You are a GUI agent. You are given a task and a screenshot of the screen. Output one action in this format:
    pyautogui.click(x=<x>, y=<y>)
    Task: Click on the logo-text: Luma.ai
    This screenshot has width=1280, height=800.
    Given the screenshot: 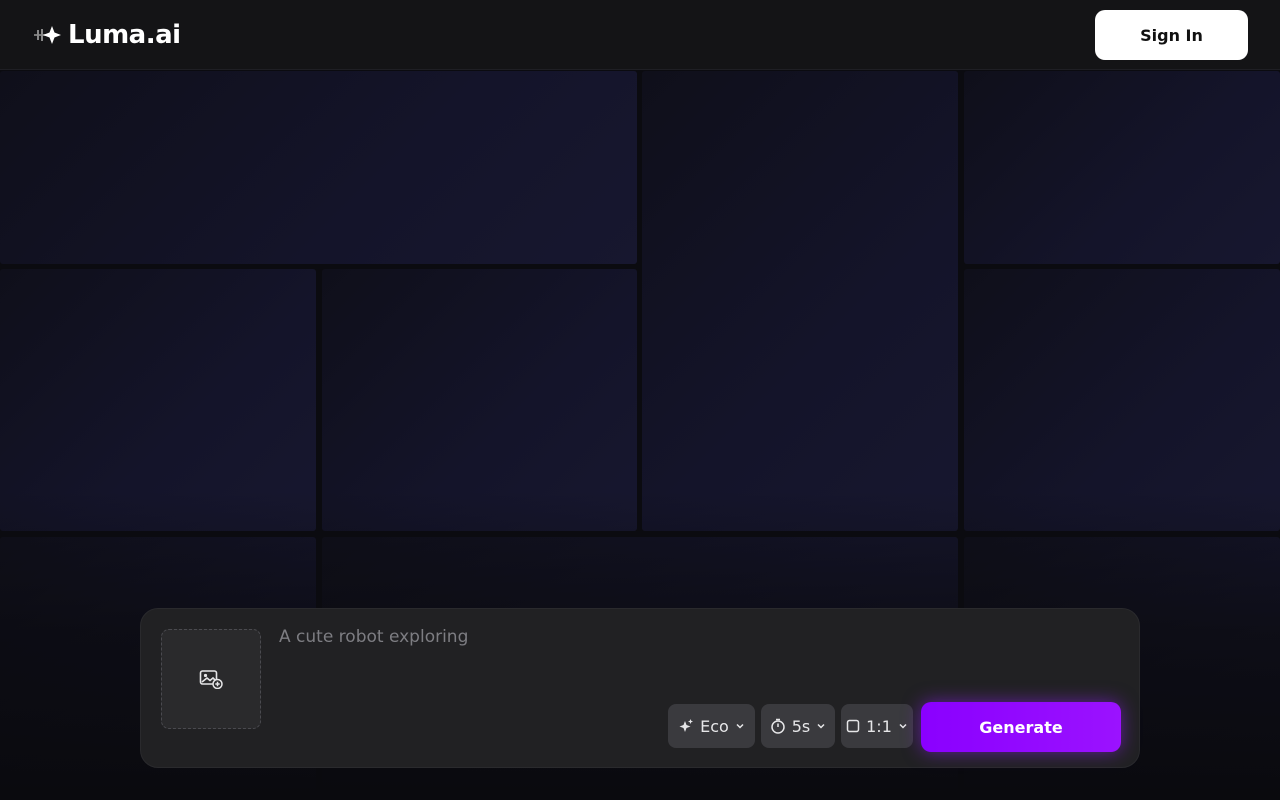 What is the action you would take?
    pyautogui.click(x=124, y=35)
    